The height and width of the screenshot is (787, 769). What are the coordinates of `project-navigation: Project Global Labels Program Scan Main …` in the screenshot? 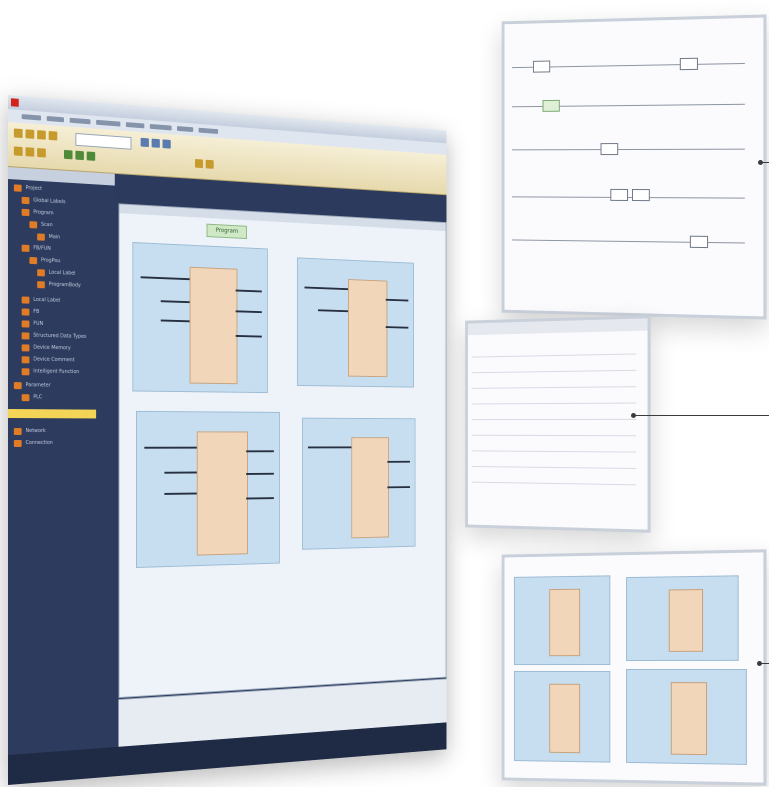 It's located at (61, 461).